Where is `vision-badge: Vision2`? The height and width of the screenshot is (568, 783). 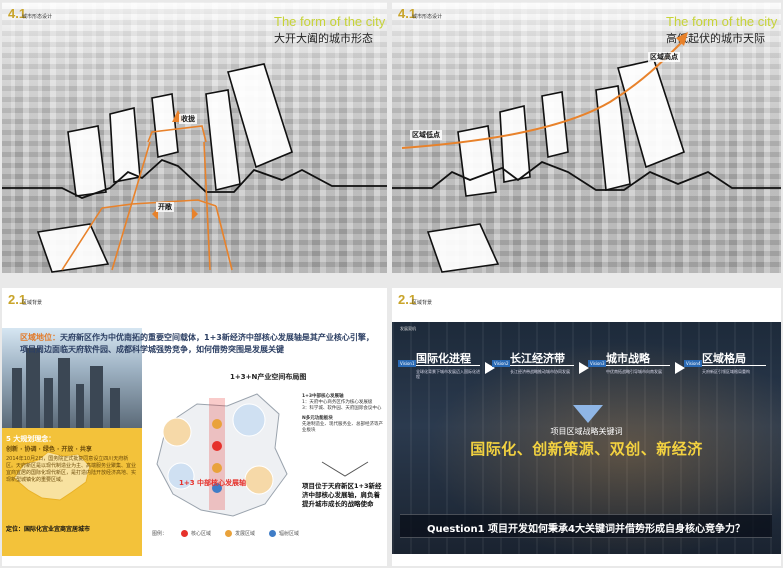
vision-badge: Vision2 is located at coordinates (501, 363).